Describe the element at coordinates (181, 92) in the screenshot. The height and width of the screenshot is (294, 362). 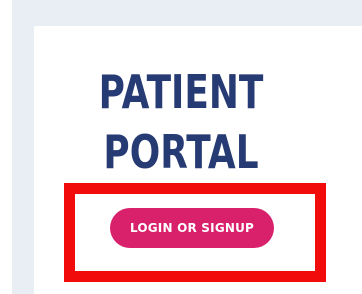
I see `title-line-patient: PATIENT` at that location.